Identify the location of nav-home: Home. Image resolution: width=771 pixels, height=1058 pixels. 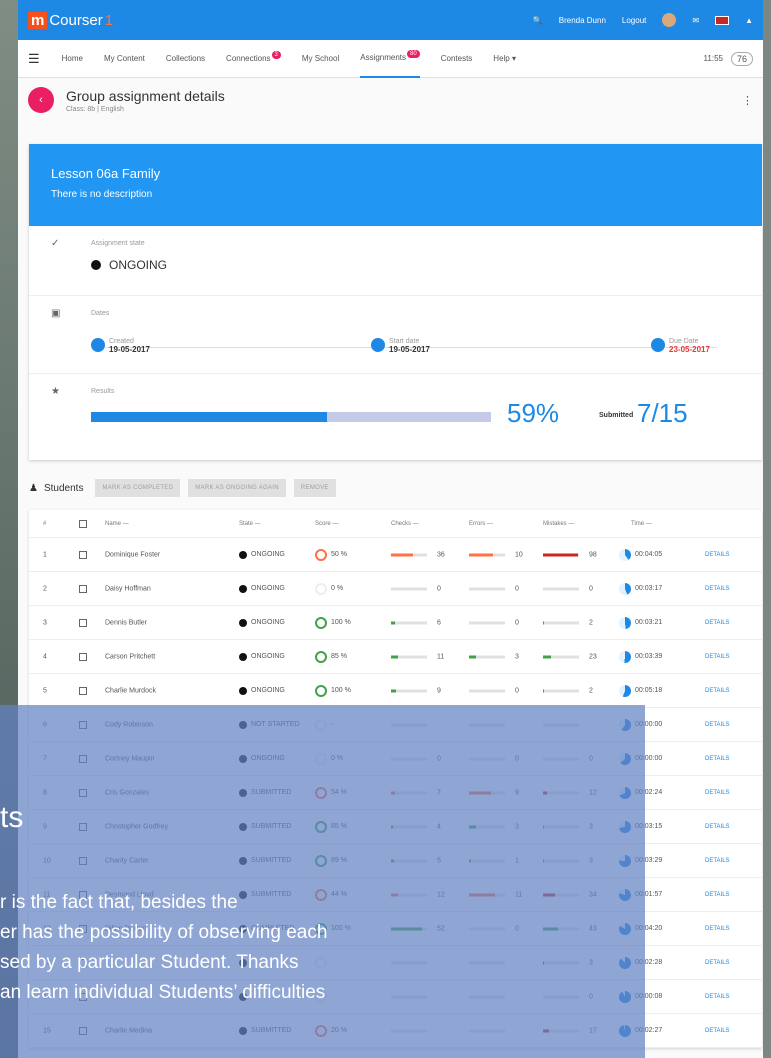
(72, 59).